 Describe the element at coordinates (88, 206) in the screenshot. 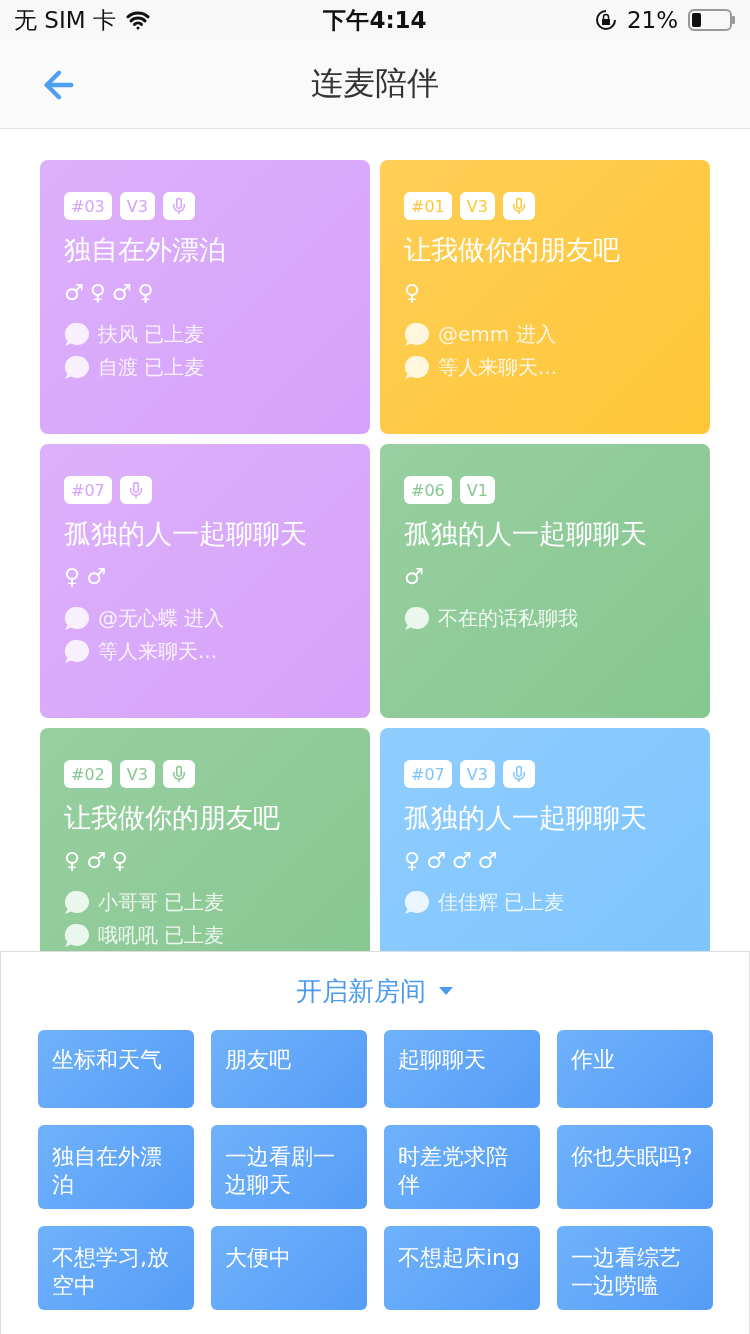

I see `room-number-badge: #03` at that location.